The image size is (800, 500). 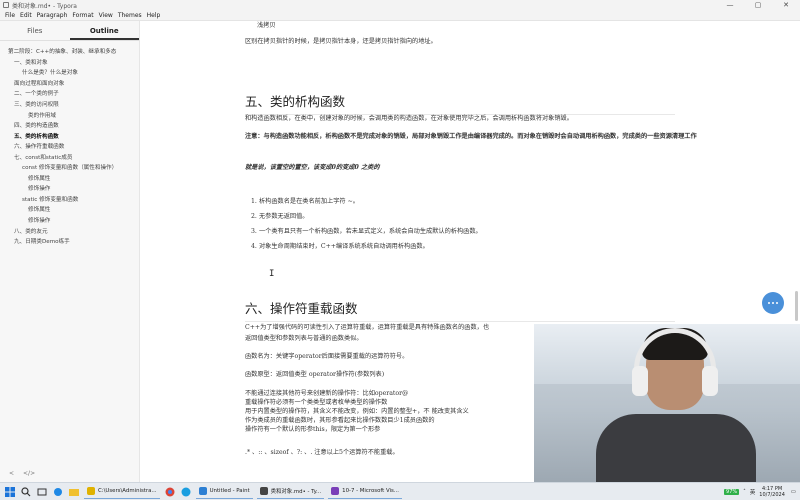 I want to click on chevron-up-icon: ˄, so click(x=744, y=492).